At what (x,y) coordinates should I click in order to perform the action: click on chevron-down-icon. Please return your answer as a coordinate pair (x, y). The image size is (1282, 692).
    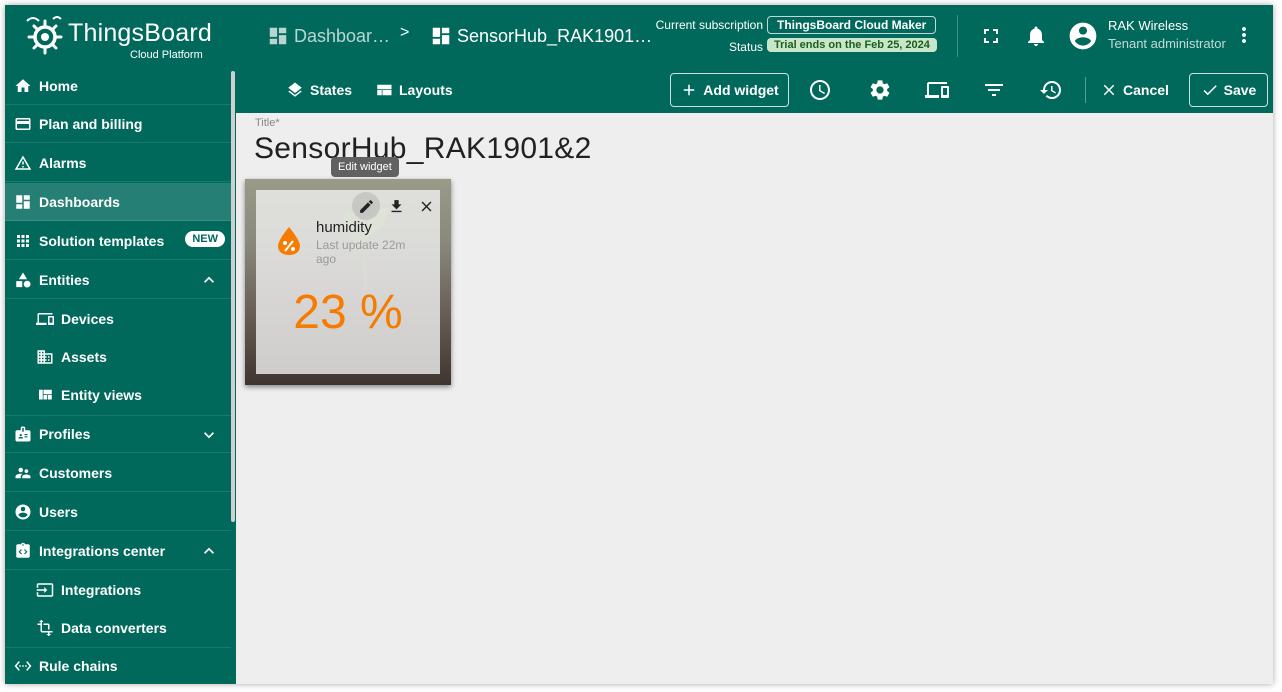
    Looking at the image, I should click on (209, 435).